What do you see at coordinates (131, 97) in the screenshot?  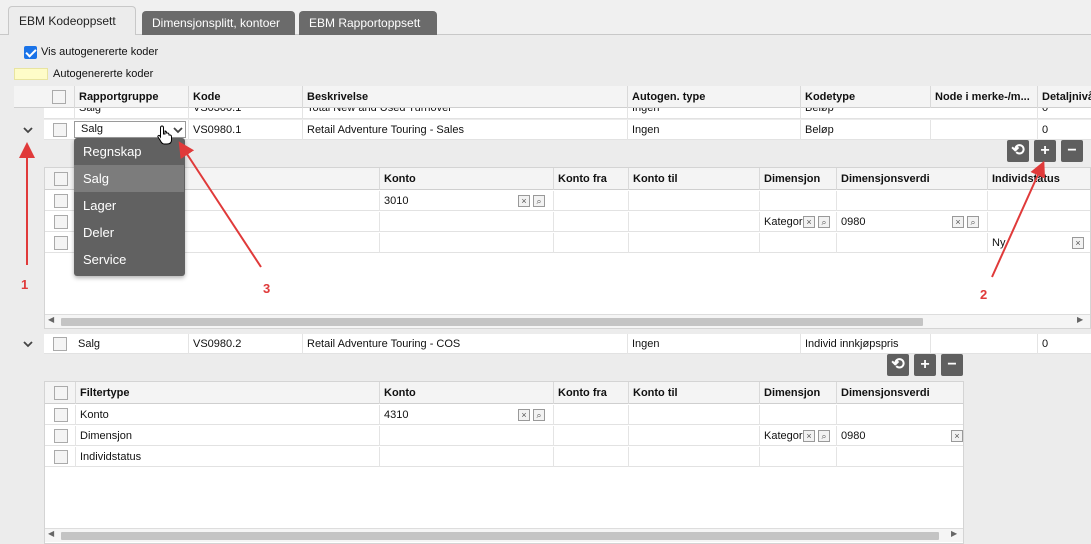 I see `col-rapportgruppe: Rapportgruppe` at bounding box center [131, 97].